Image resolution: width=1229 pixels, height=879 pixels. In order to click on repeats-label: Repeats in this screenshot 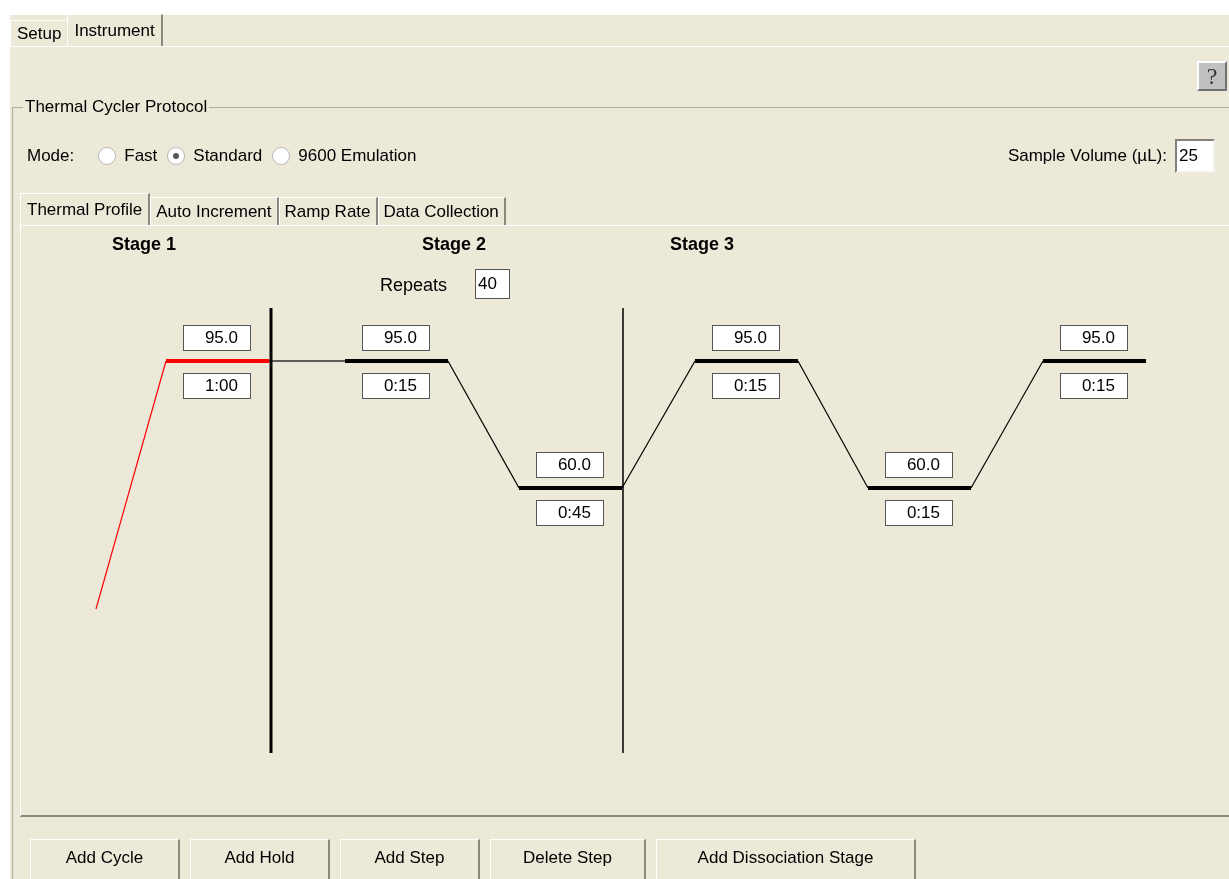, I will do `click(414, 285)`.